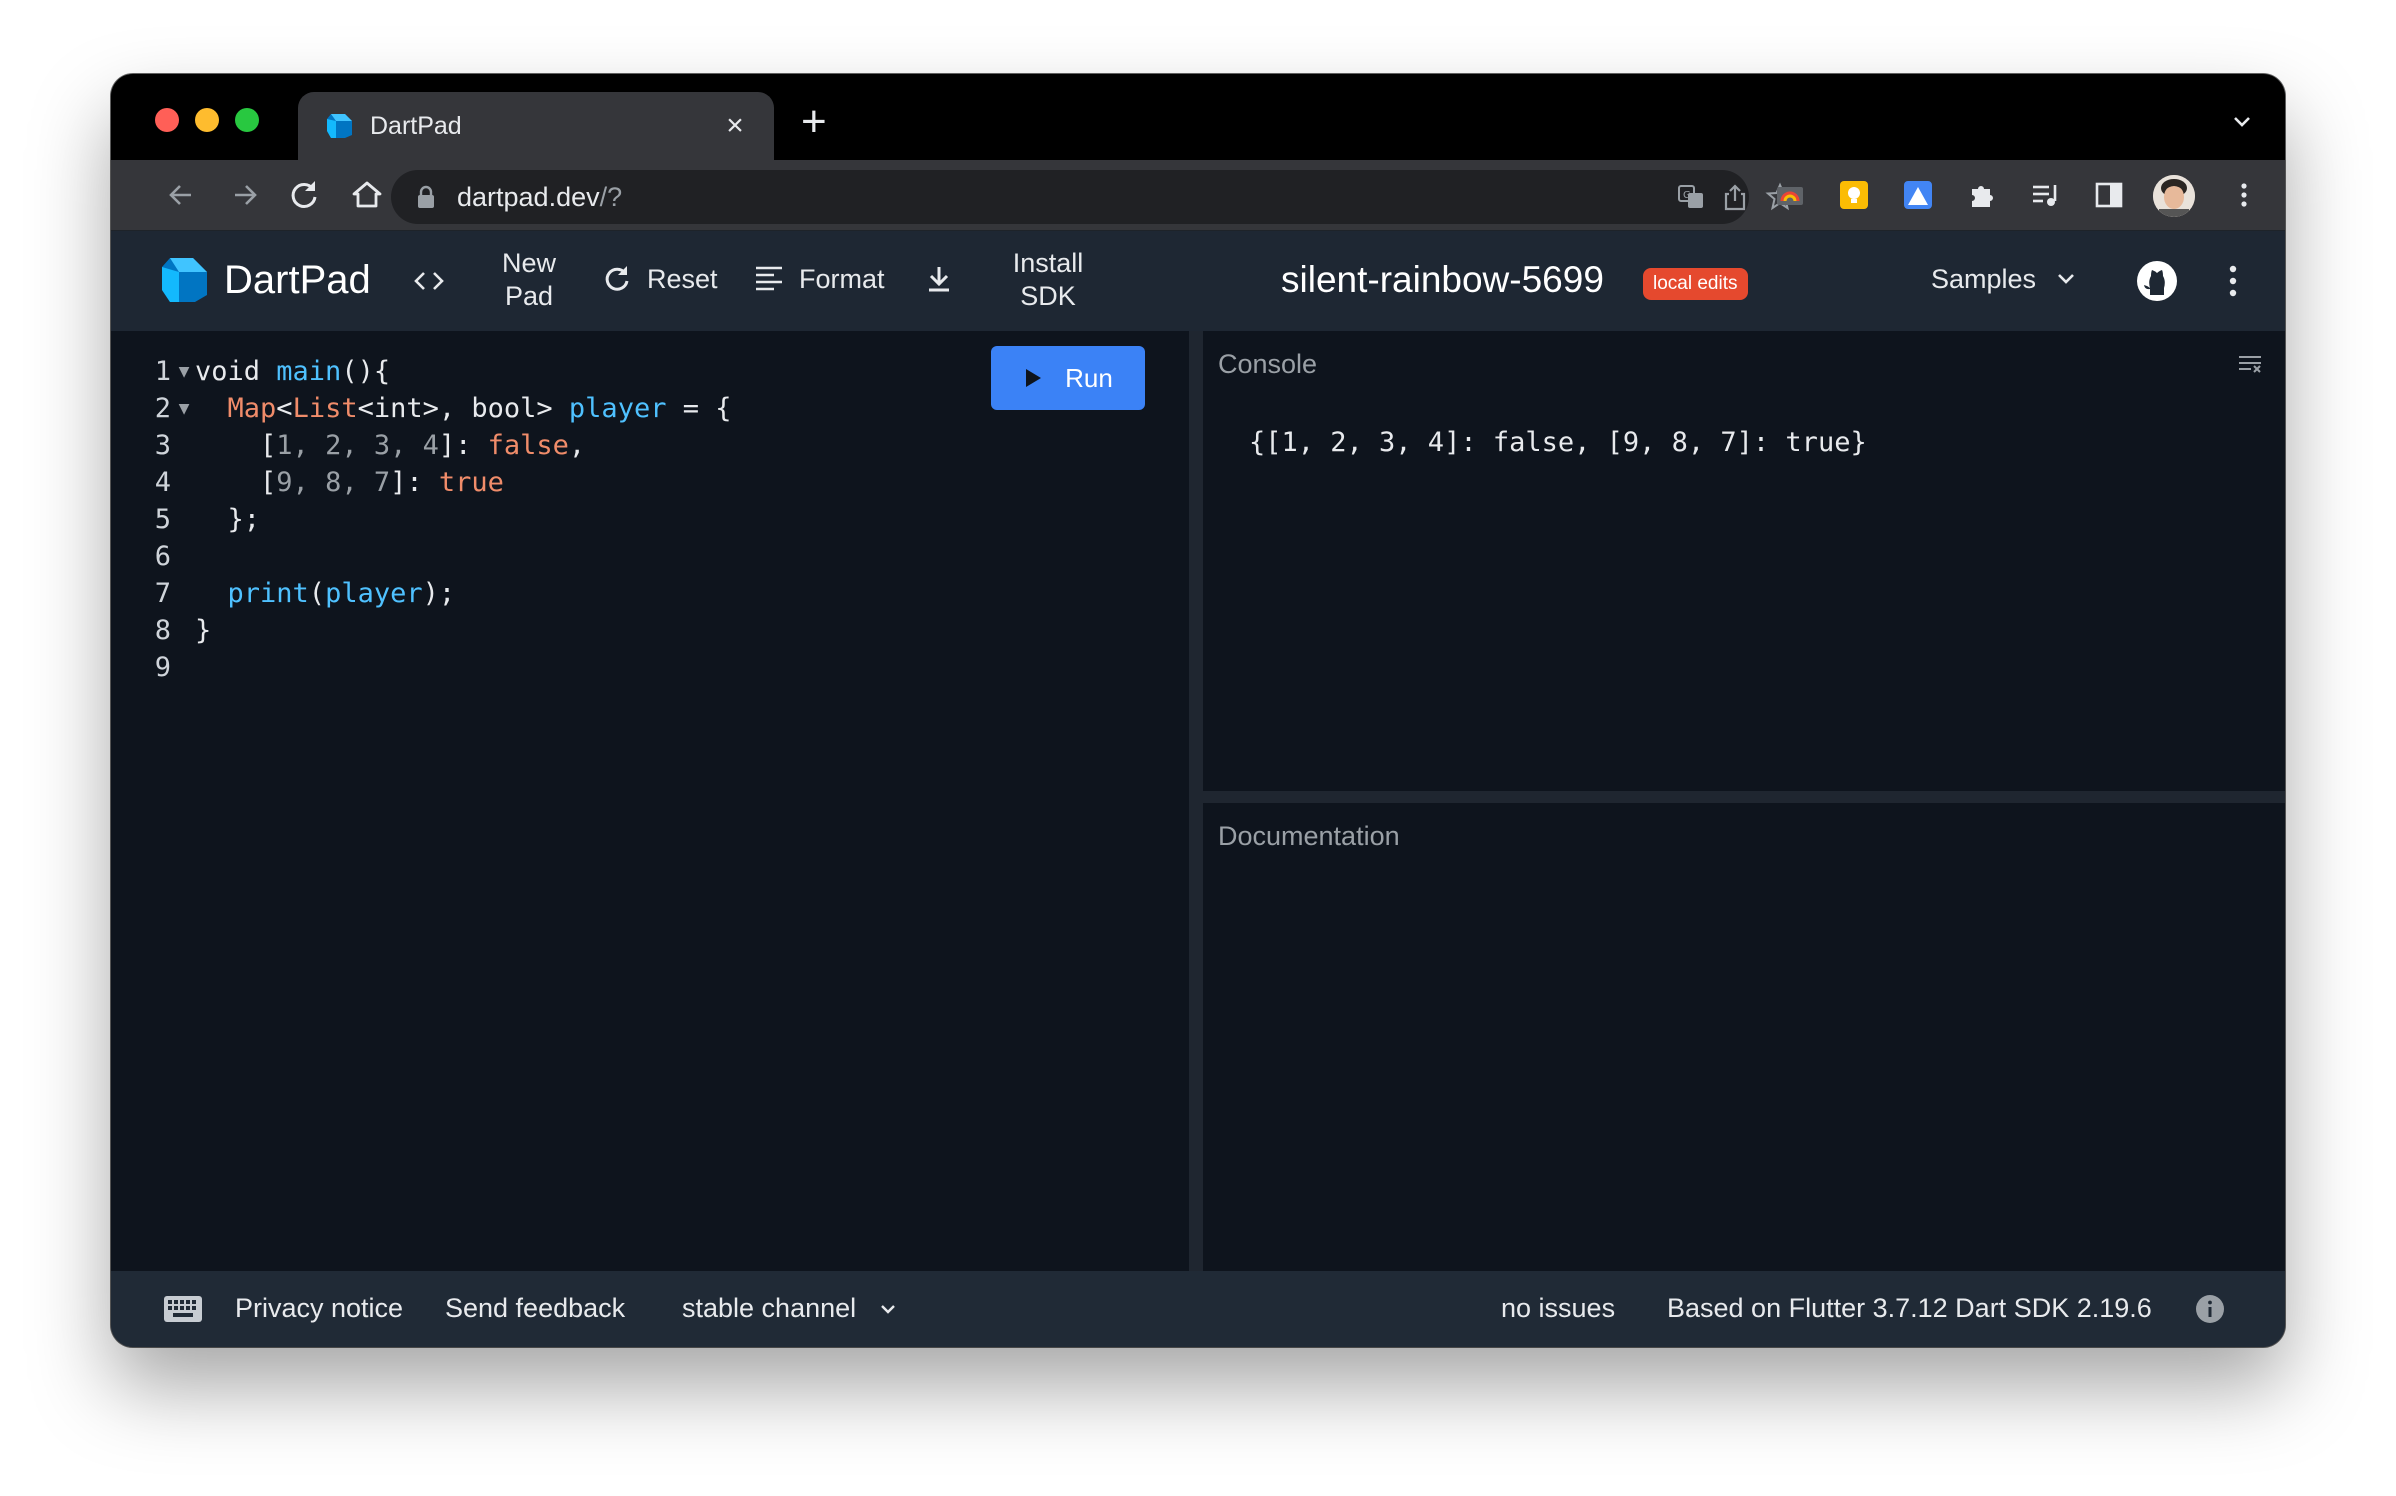  What do you see at coordinates (162, 593) in the screenshot?
I see `line-number: 7` at bounding box center [162, 593].